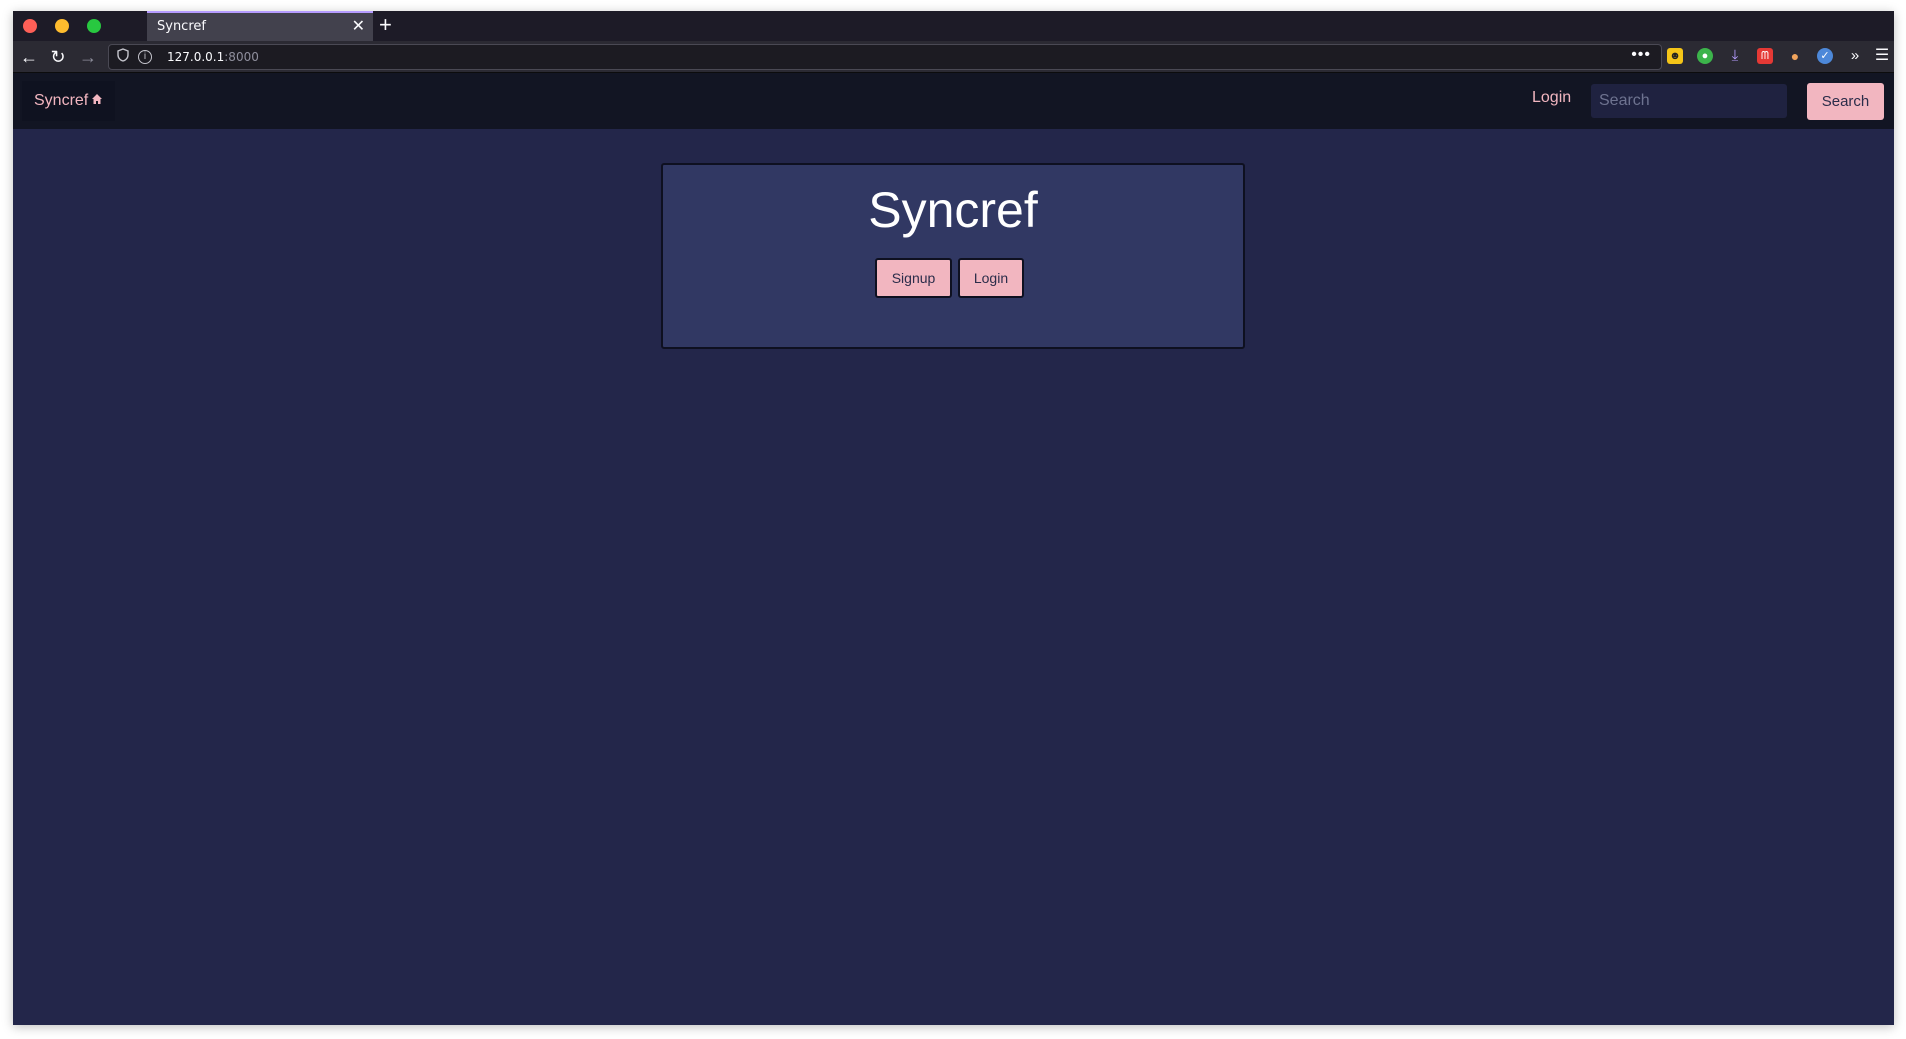 The width and height of the screenshot is (1906, 1039). What do you see at coordinates (29, 57) in the screenshot?
I see `back-icon: ←` at bounding box center [29, 57].